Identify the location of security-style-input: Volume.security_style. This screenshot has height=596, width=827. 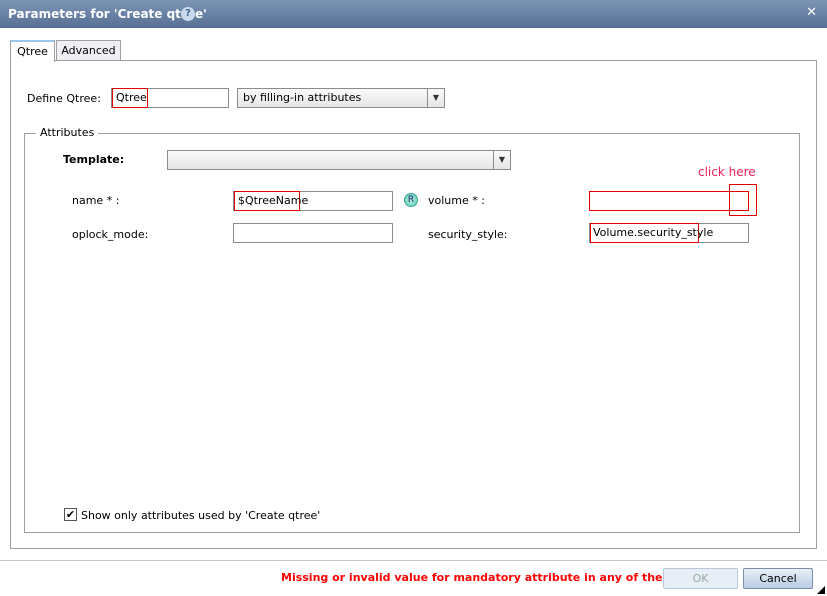
(669, 233).